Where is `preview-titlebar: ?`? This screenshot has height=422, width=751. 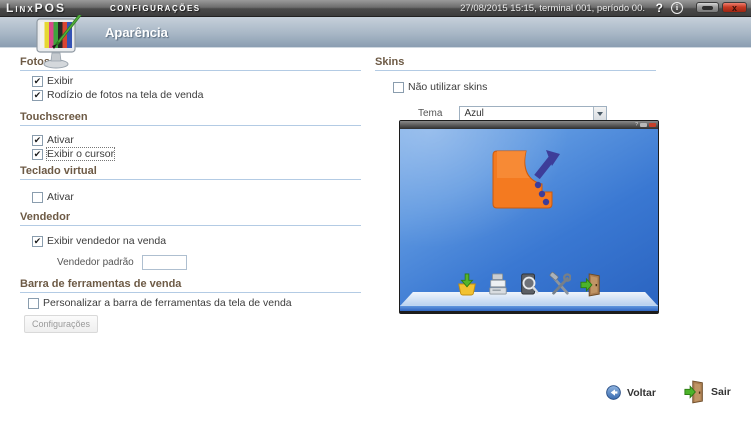 preview-titlebar: ? is located at coordinates (529, 125).